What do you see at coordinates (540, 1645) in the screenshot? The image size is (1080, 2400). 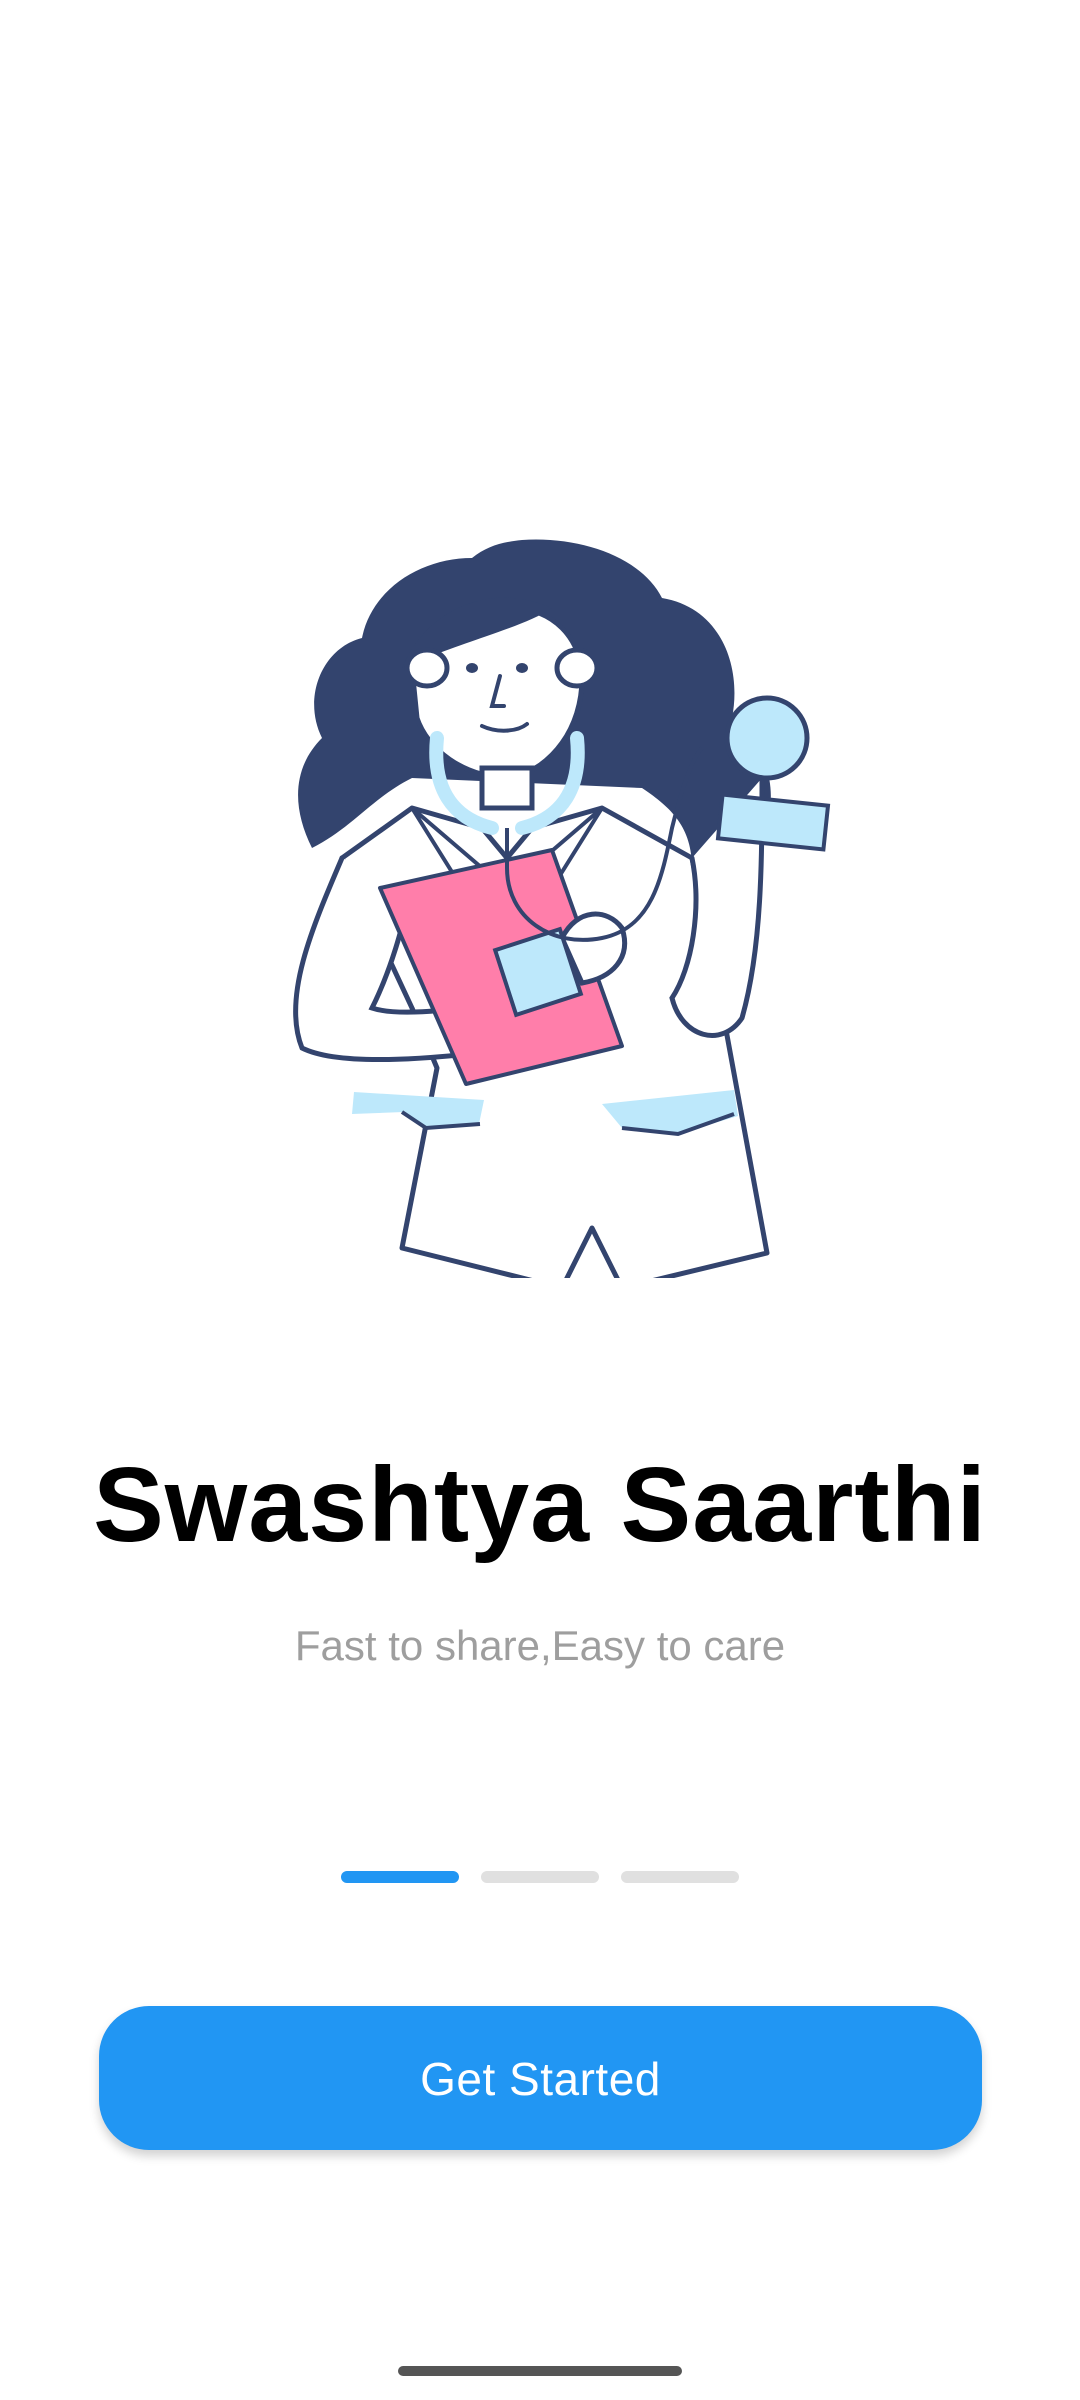 I see `app-tagline: Fast to share,Easy to care` at bounding box center [540, 1645].